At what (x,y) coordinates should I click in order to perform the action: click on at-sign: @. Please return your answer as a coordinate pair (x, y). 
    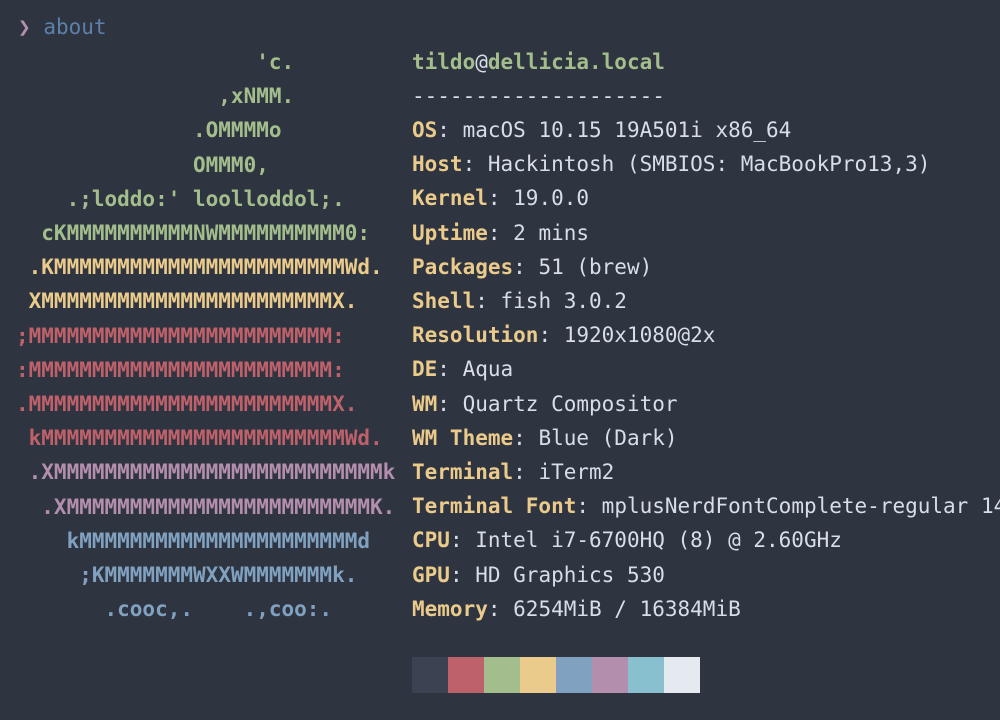
    Looking at the image, I should click on (481, 62).